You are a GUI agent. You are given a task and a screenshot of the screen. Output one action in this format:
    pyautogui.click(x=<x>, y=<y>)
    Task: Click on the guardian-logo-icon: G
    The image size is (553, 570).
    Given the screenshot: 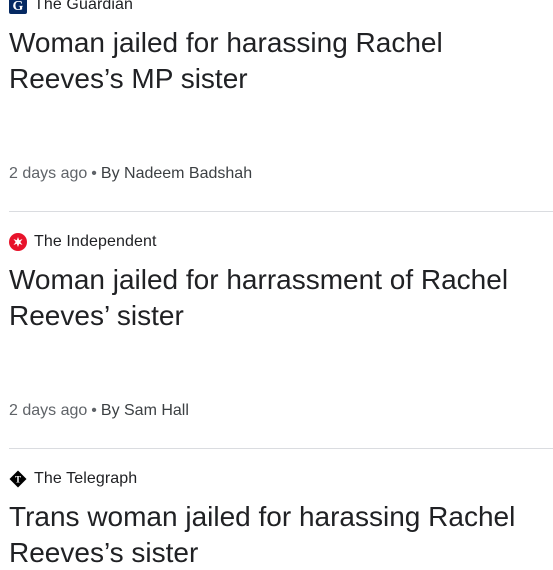 What is the action you would take?
    pyautogui.click(x=18, y=7)
    